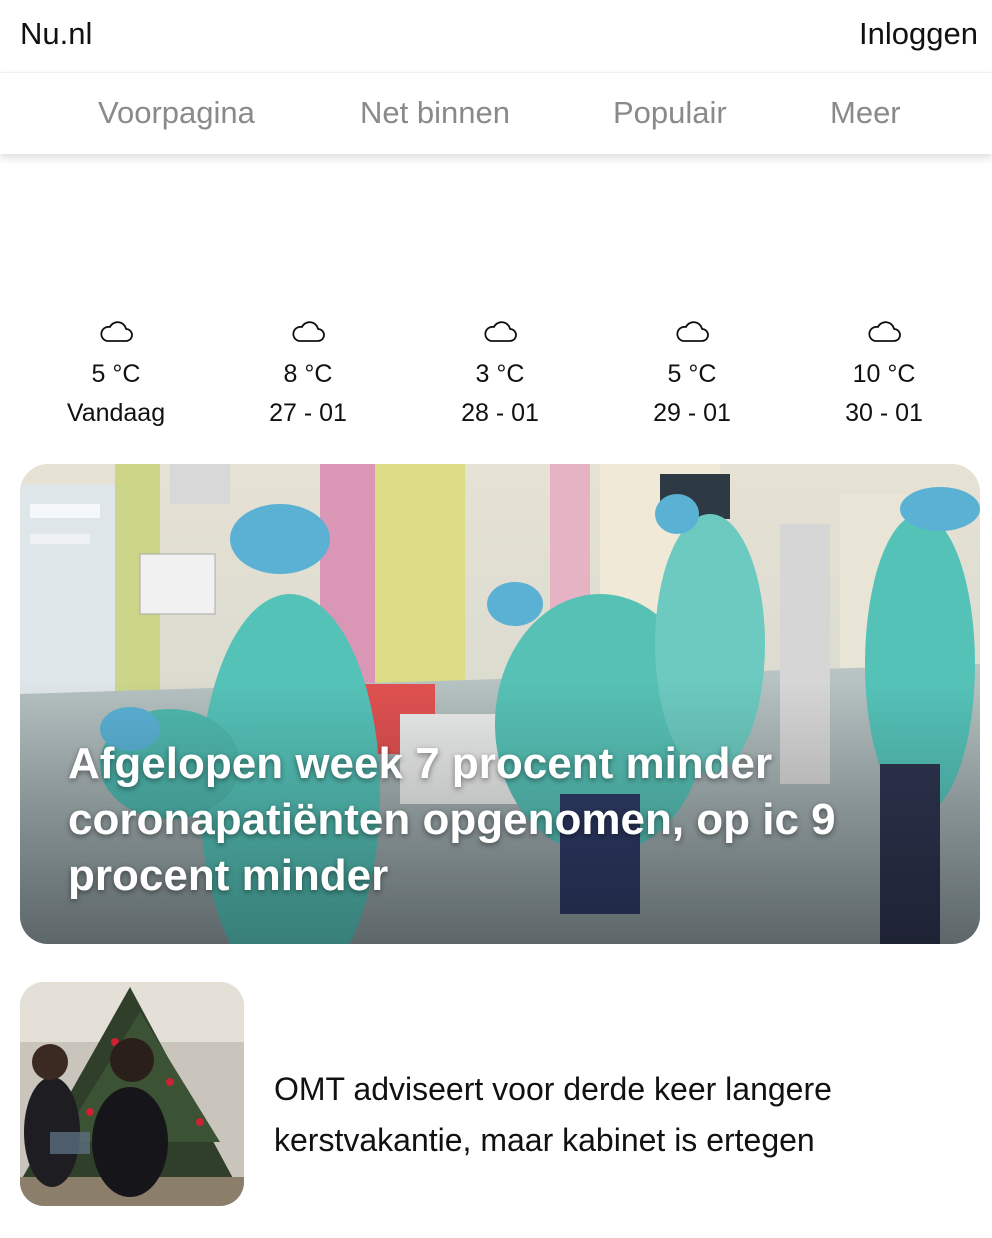  What do you see at coordinates (500, 413) in the screenshot?
I see `weather-date: 28 - 01` at bounding box center [500, 413].